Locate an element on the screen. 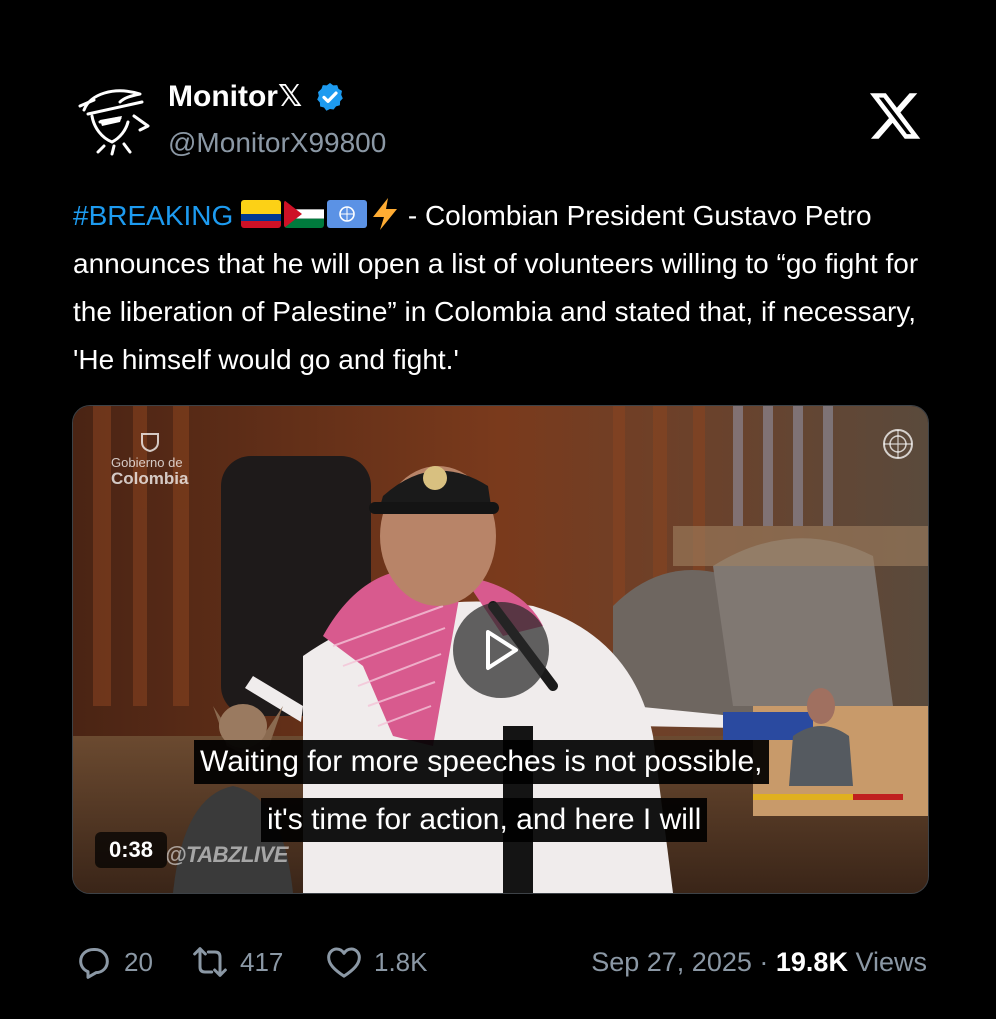 The width and height of the screenshot is (996, 1019). video-watermark: @TABZLIVE is located at coordinates (226, 854).